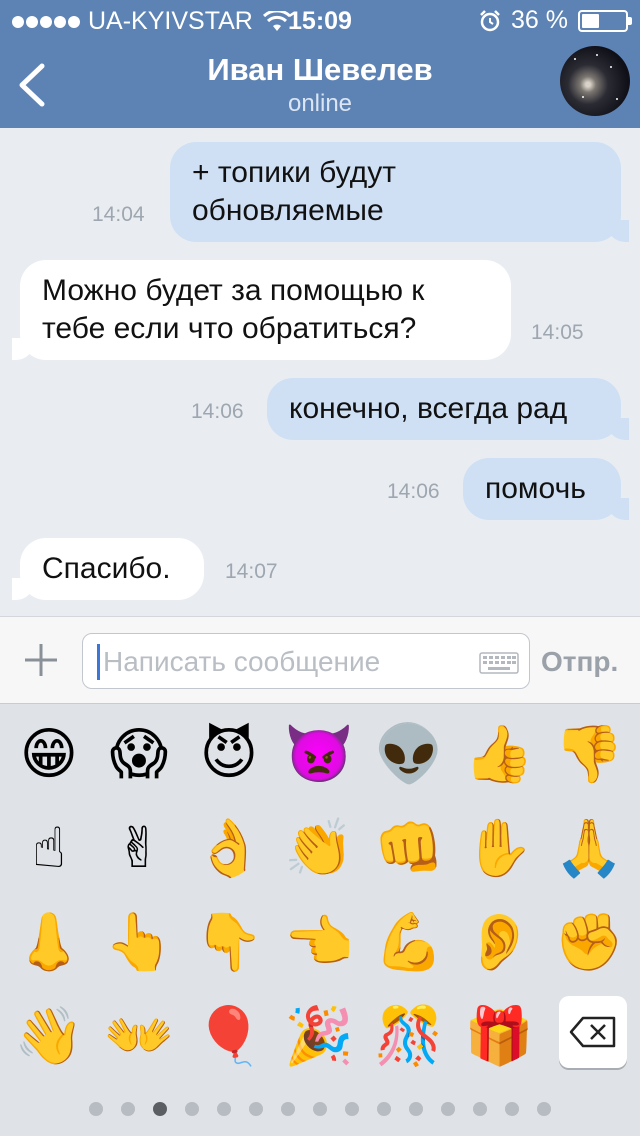 The width and height of the screenshot is (640, 1136). Describe the element at coordinates (98, 662) in the screenshot. I see `text-caret` at that location.